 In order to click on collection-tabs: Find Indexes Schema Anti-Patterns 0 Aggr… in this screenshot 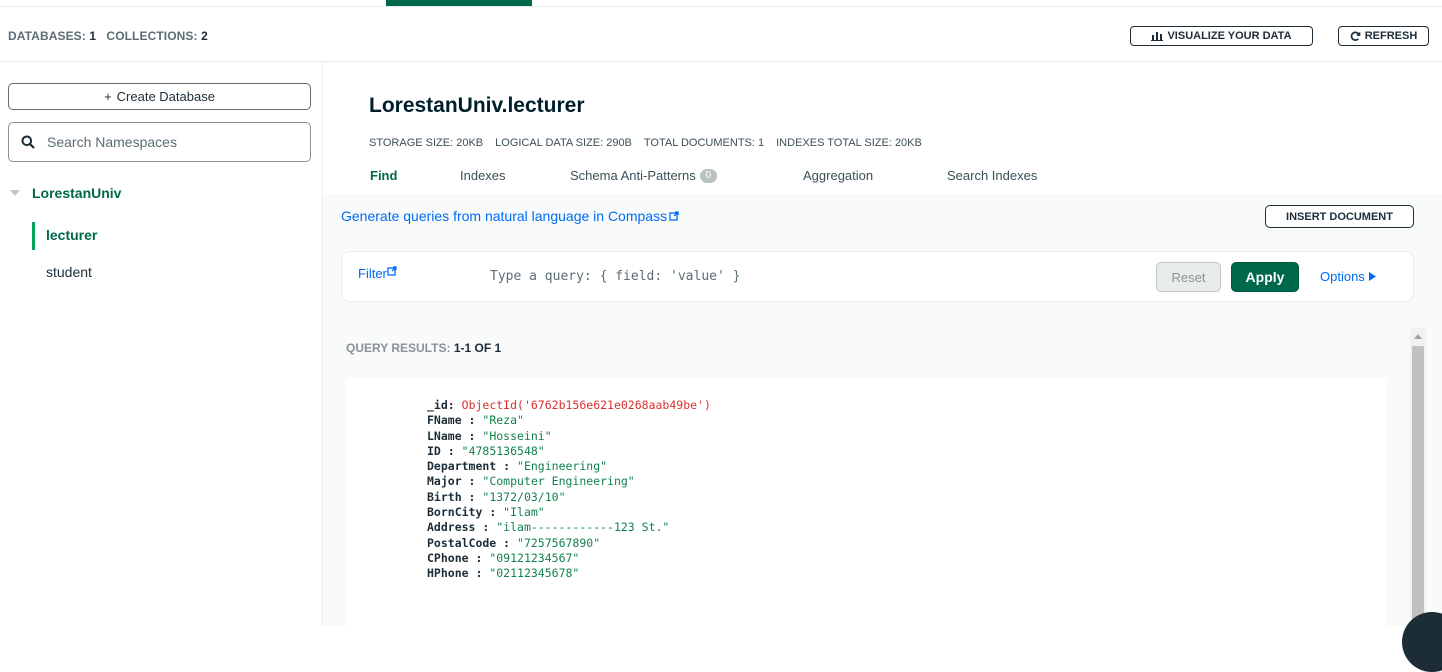, I will do `click(703, 175)`.